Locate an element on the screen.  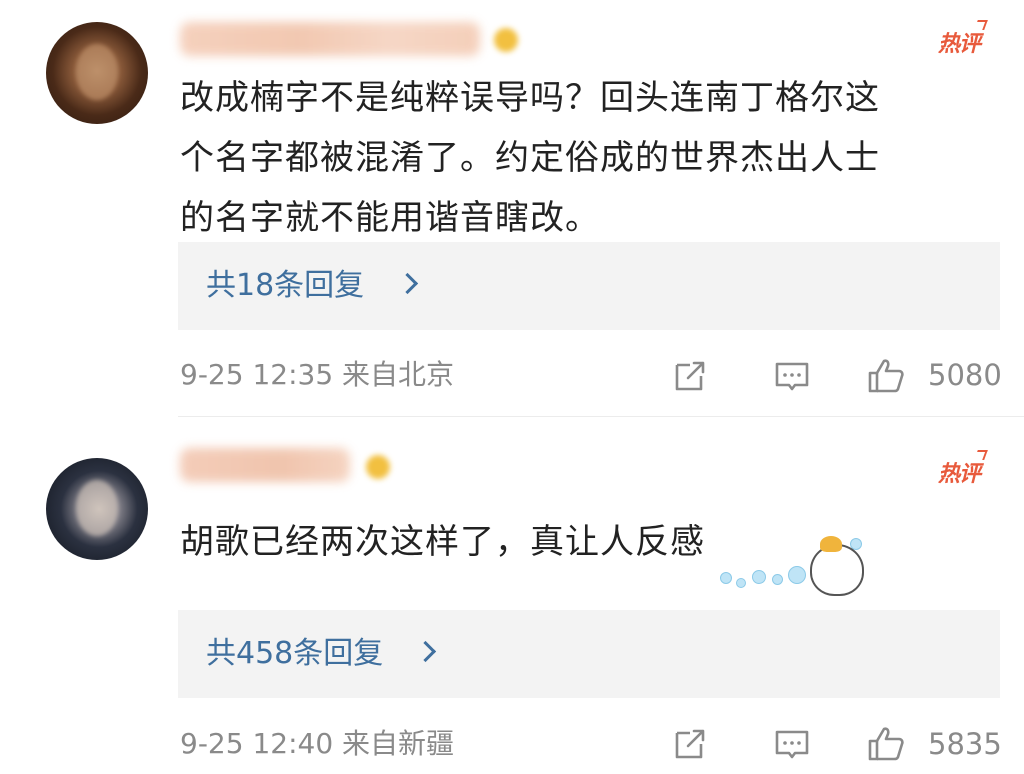
replies-count-label: 共458条回复 is located at coordinates (295, 653).